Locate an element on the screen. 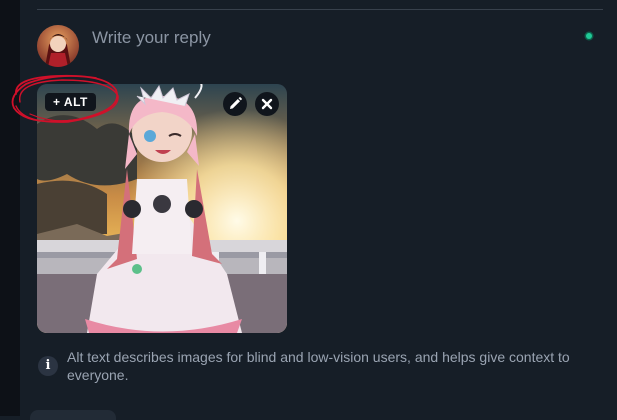  edit-media-button is located at coordinates (235, 104).